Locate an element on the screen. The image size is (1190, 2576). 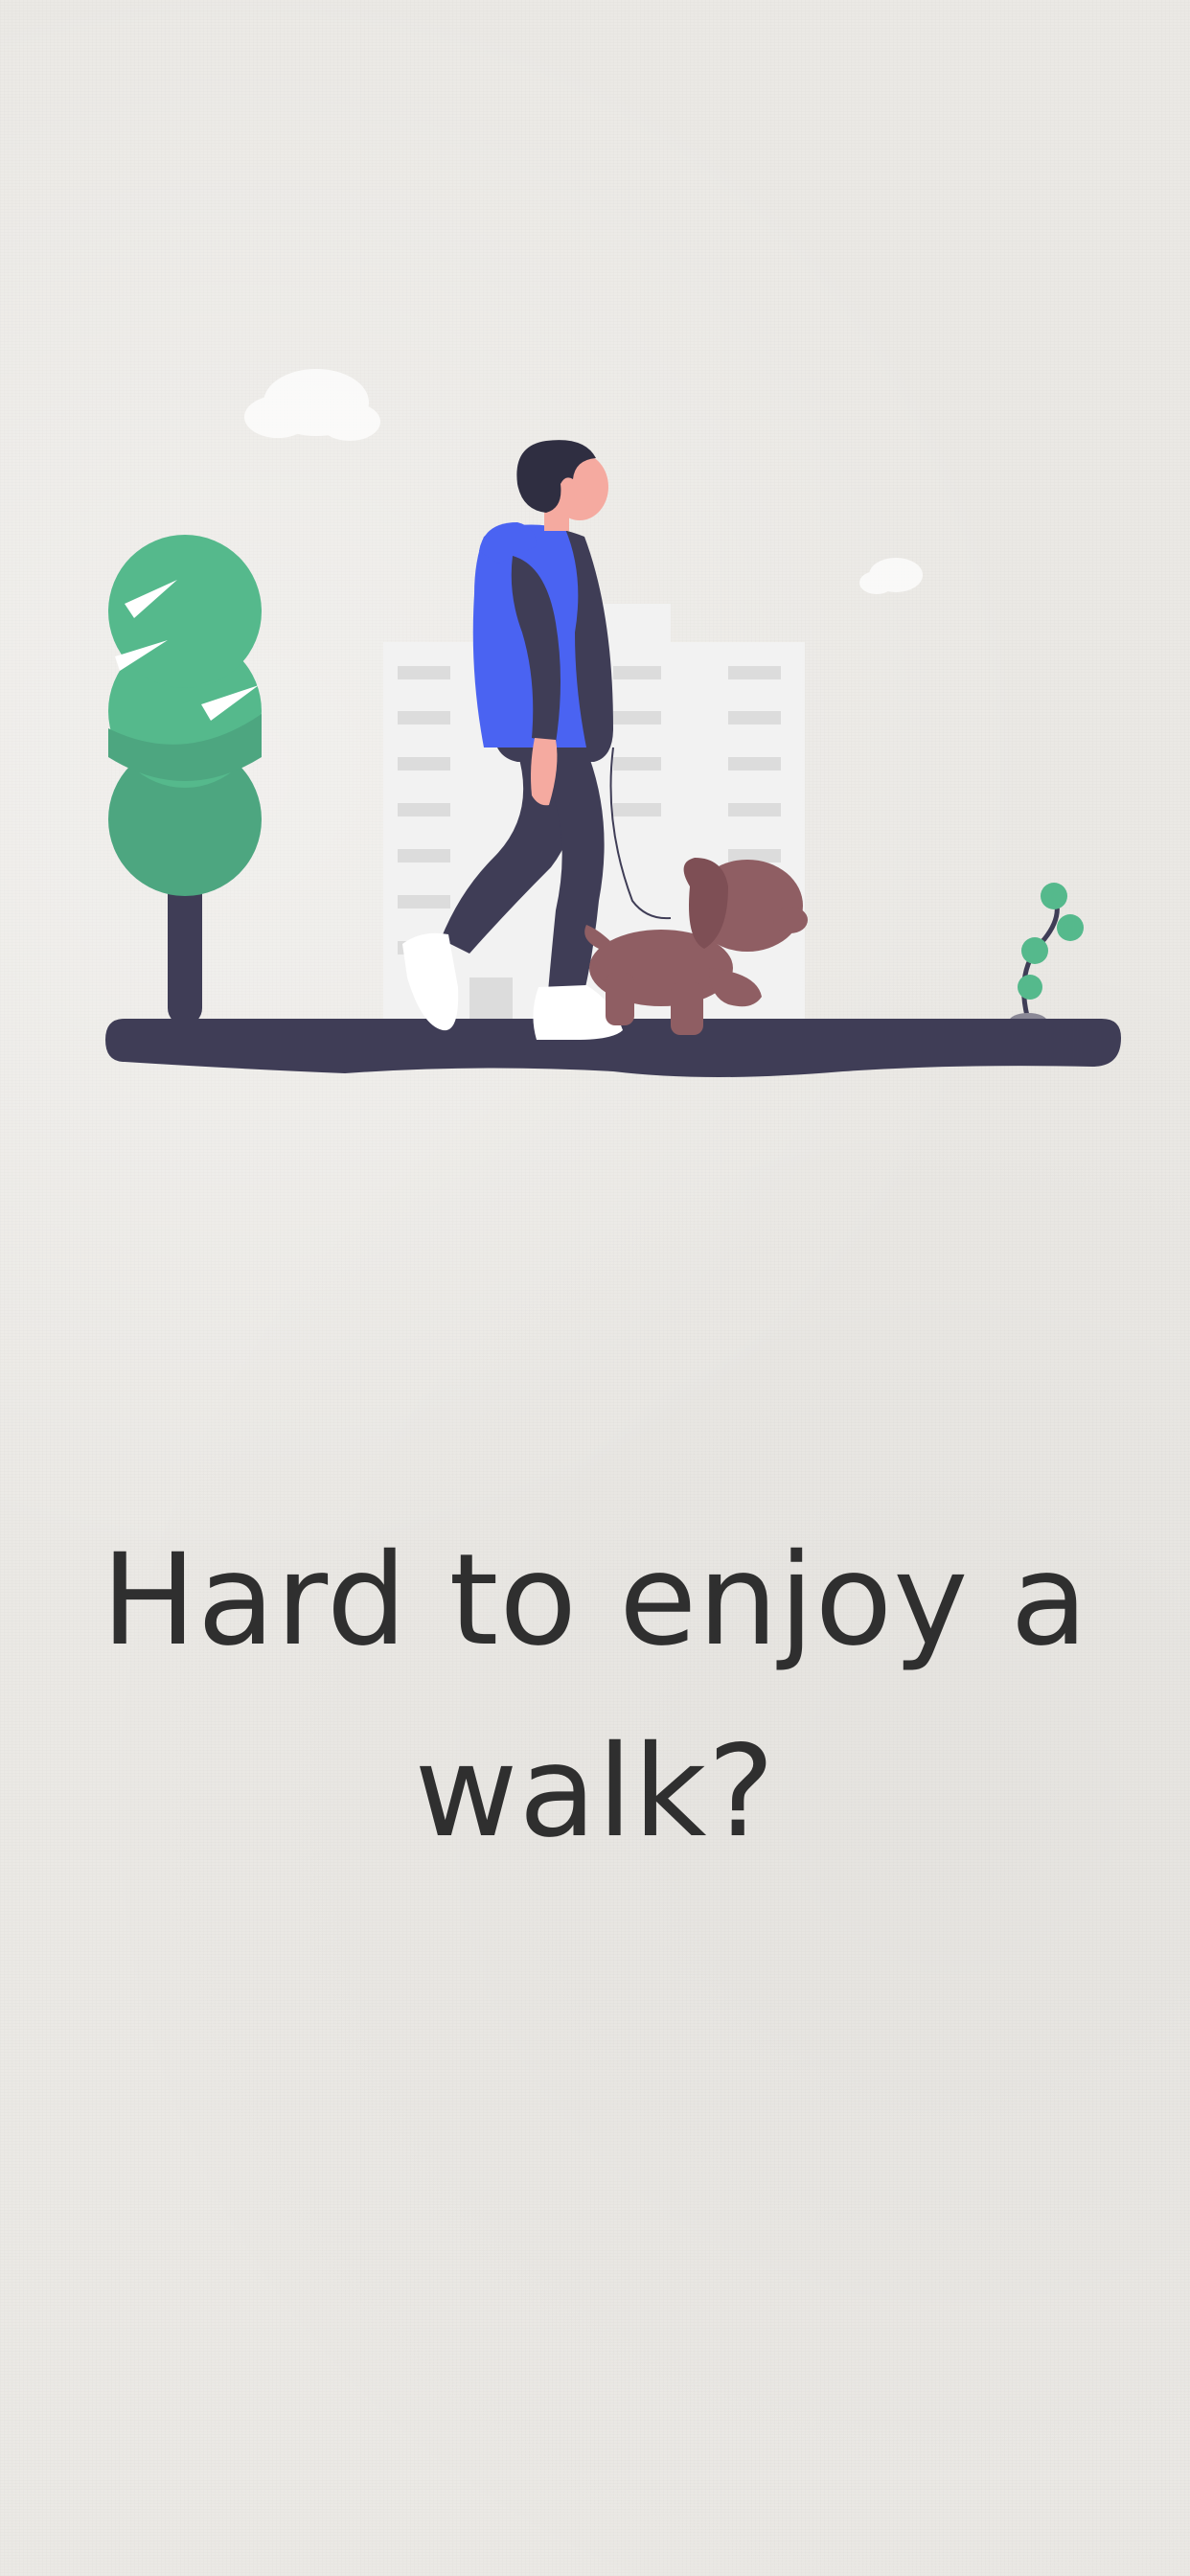
tree-icon is located at coordinates (185, 780).